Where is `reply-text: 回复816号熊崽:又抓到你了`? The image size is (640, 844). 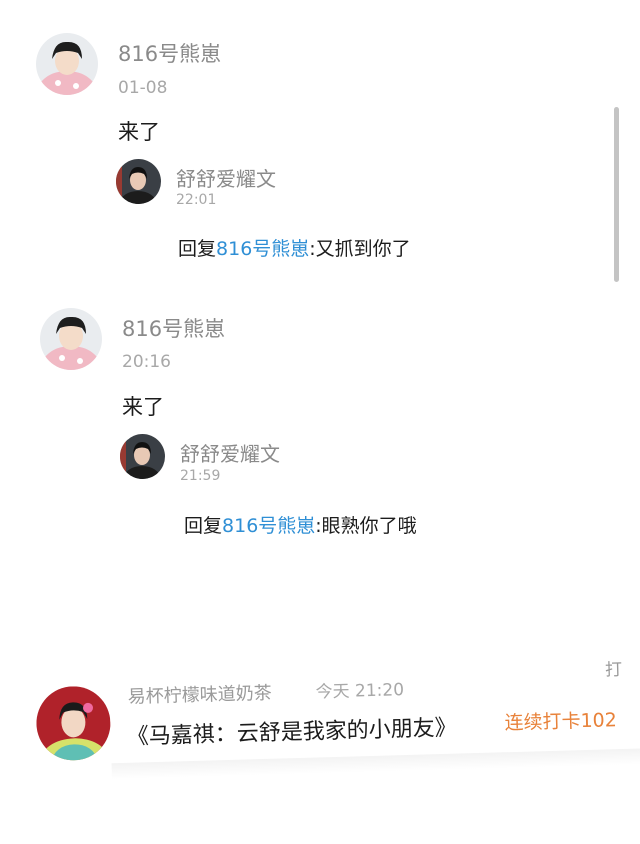
reply-text: 回复816号熊崽:又抓到你了 is located at coordinates (294, 247).